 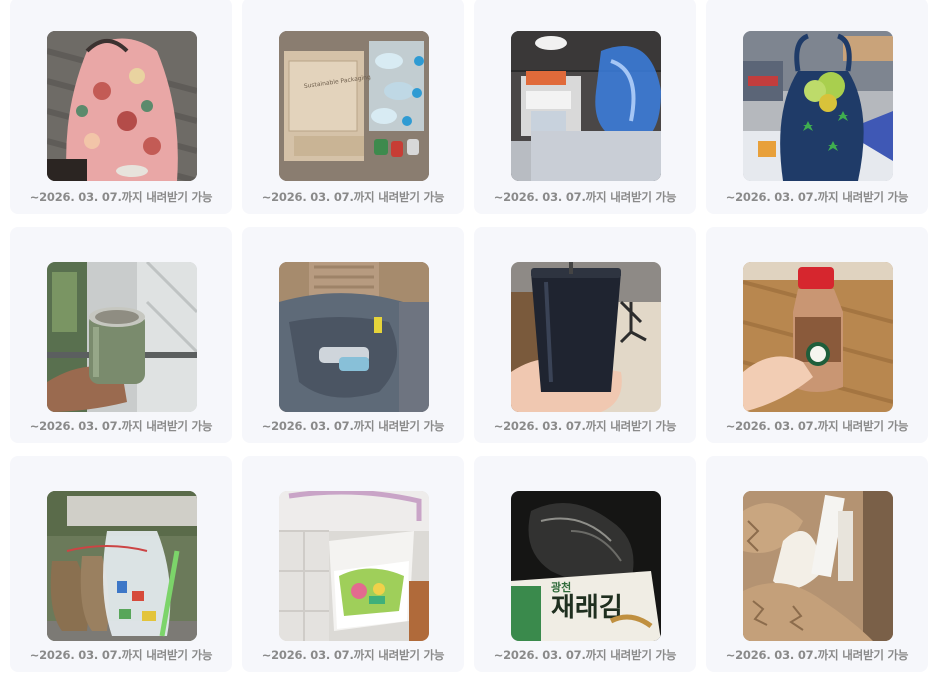 I want to click on hand-holding-tumbler-photo, so click(x=122, y=337).